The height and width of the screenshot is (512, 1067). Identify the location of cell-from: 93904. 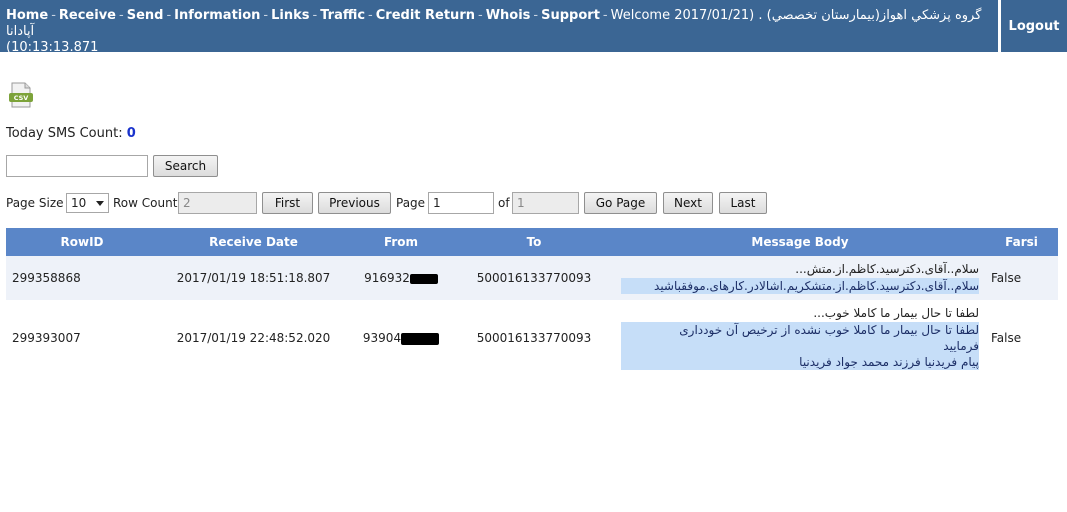
(401, 338).